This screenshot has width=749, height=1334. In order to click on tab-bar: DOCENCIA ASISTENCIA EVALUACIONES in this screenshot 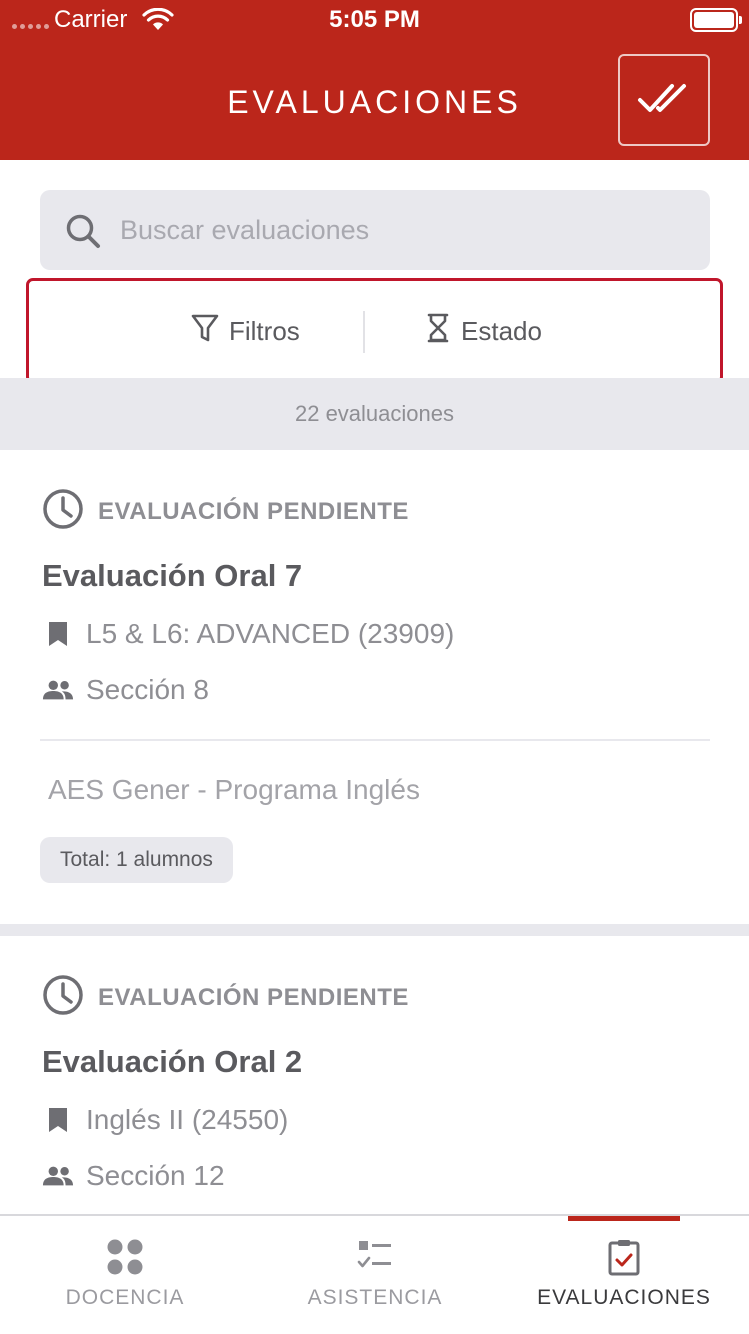, I will do `click(374, 1274)`.